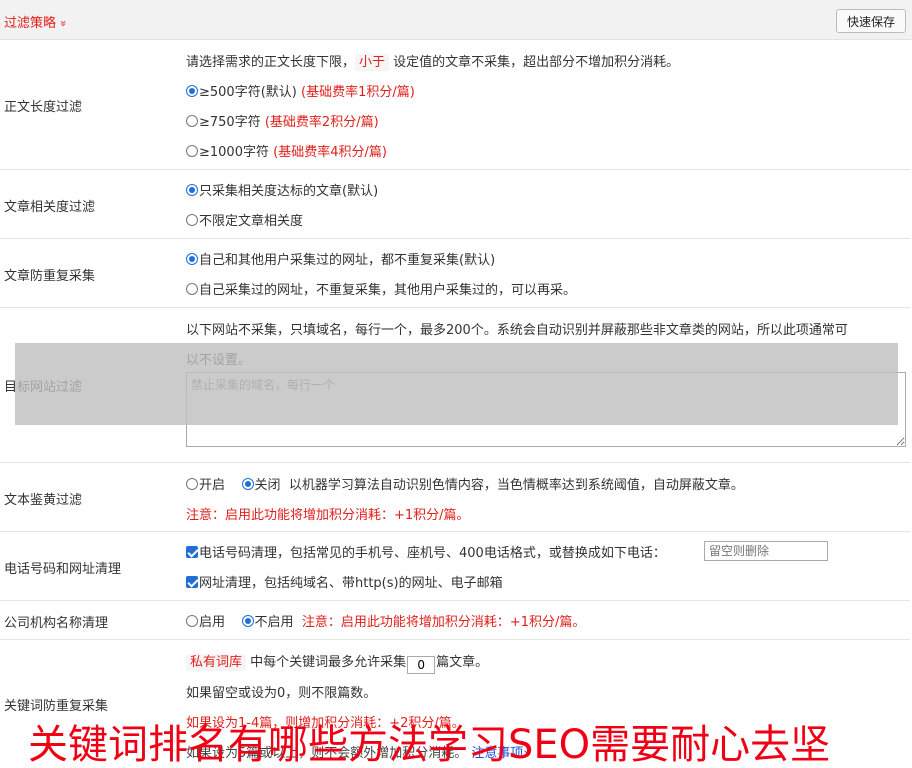 The height and width of the screenshot is (768, 912). I want to click on dedupe-option-self: 自己采集过的网址，不重复采集，其他用户采集过的，可以再采。, so click(381, 288).